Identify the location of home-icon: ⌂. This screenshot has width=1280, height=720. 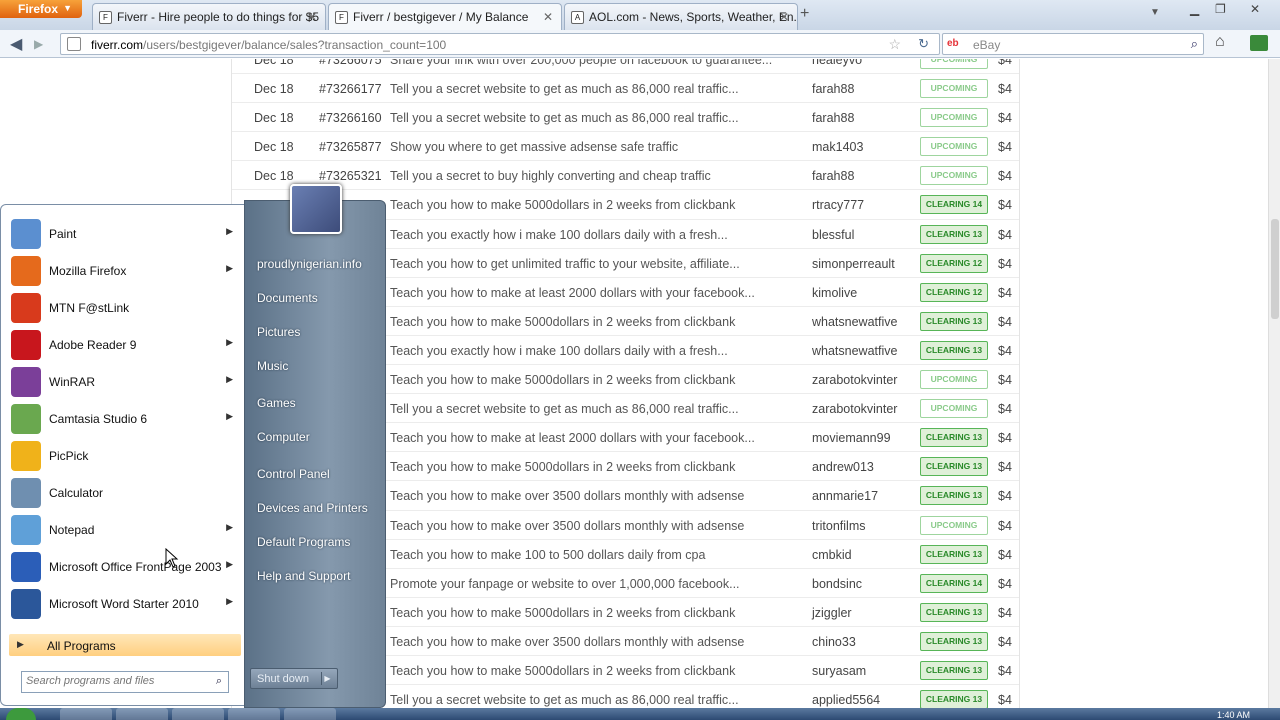
(1220, 42).